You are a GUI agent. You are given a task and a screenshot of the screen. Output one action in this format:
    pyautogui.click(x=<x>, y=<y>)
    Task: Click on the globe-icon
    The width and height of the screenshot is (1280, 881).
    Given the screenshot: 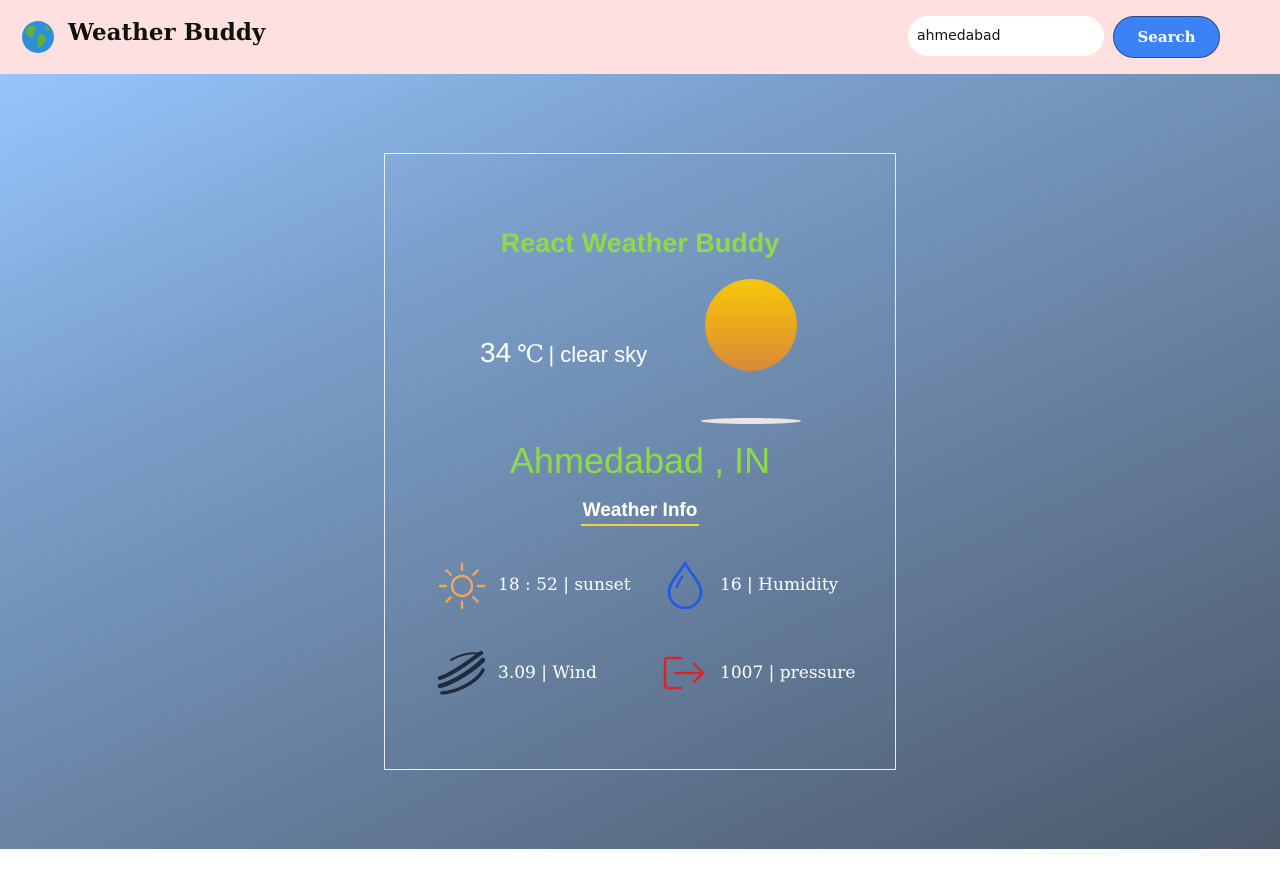 What is the action you would take?
    pyautogui.click(x=38, y=37)
    